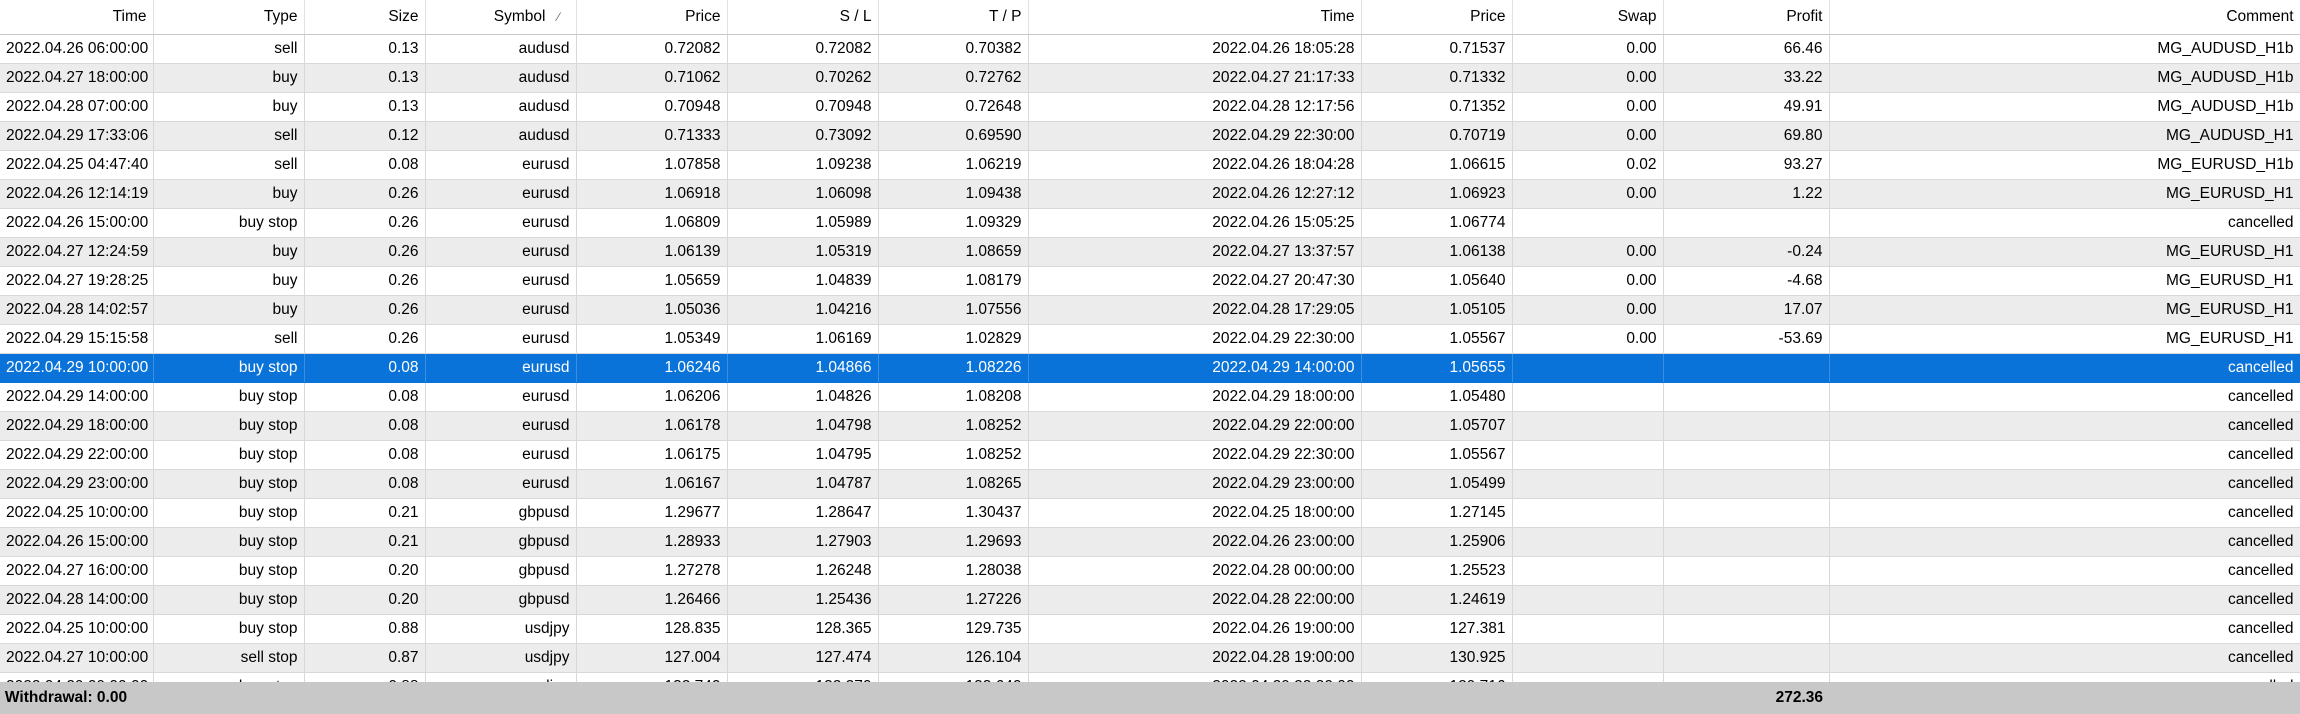 This screenshot has width=2300, height=714. I want to click on column-header-tp: T / P, so click(953, 17).